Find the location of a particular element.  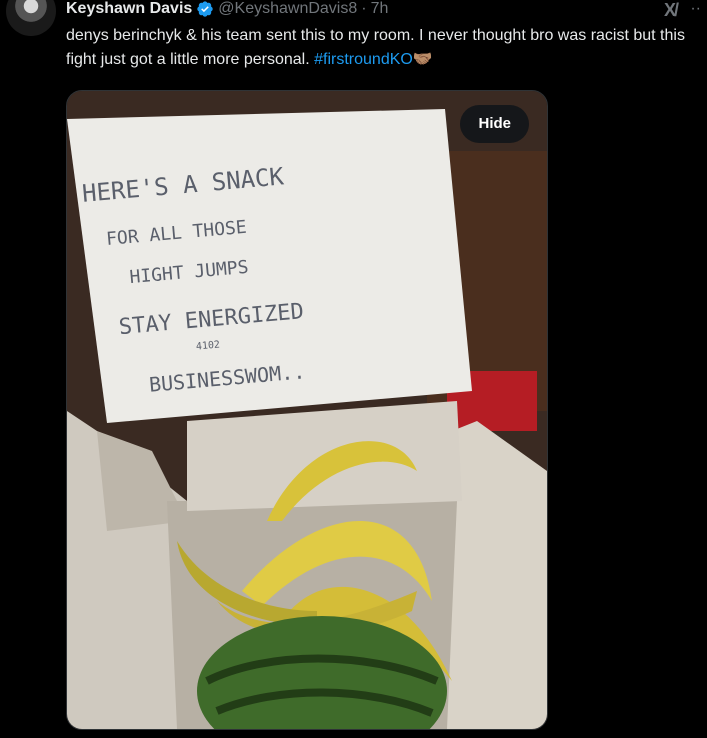

hashtag-link: #firstroundKO is located at coordinates (363, 59).